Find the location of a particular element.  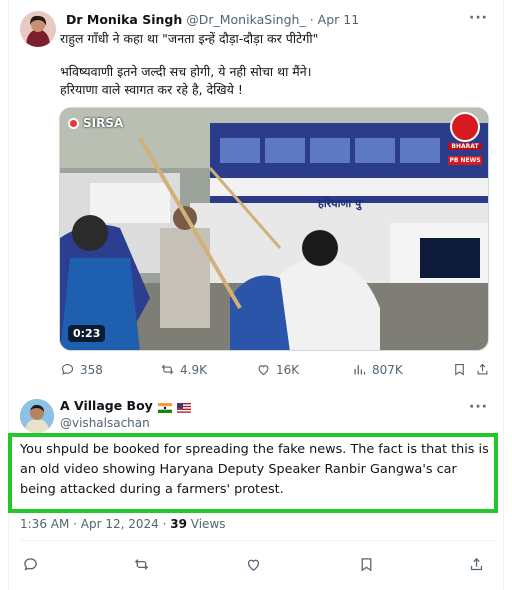

location-text: SIRSA is located at coordinates (103, 123).